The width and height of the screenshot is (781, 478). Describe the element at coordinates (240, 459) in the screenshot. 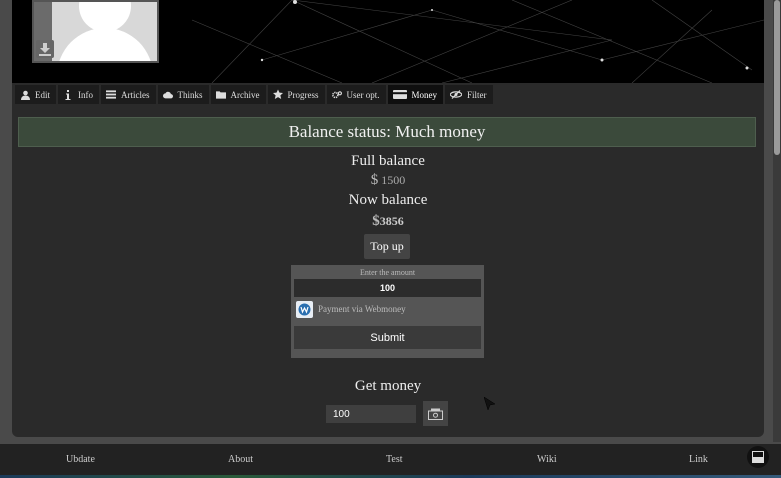

I see `footer-link-about: About` at that location.